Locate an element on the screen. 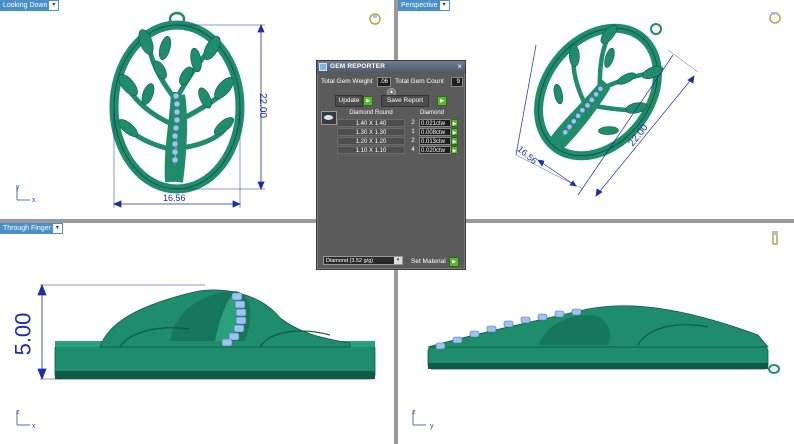  gem-weight-cell: 0.013ctw is located at coordinates (435, 141).